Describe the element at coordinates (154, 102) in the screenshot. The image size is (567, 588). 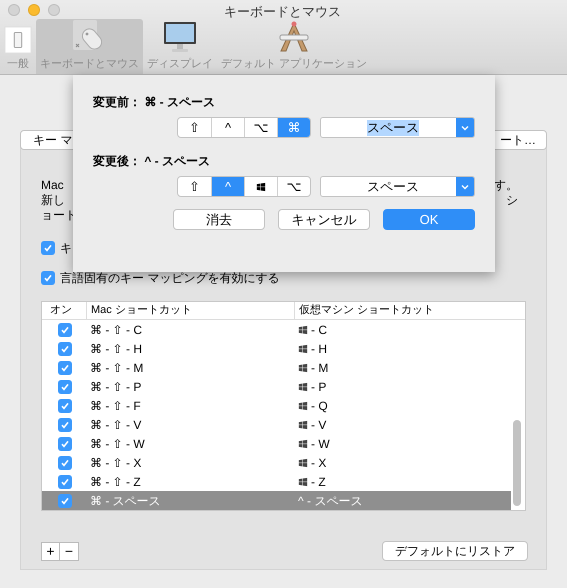
I see `shortcut-heading: 変更前： ⌘ - スペース` at that location.